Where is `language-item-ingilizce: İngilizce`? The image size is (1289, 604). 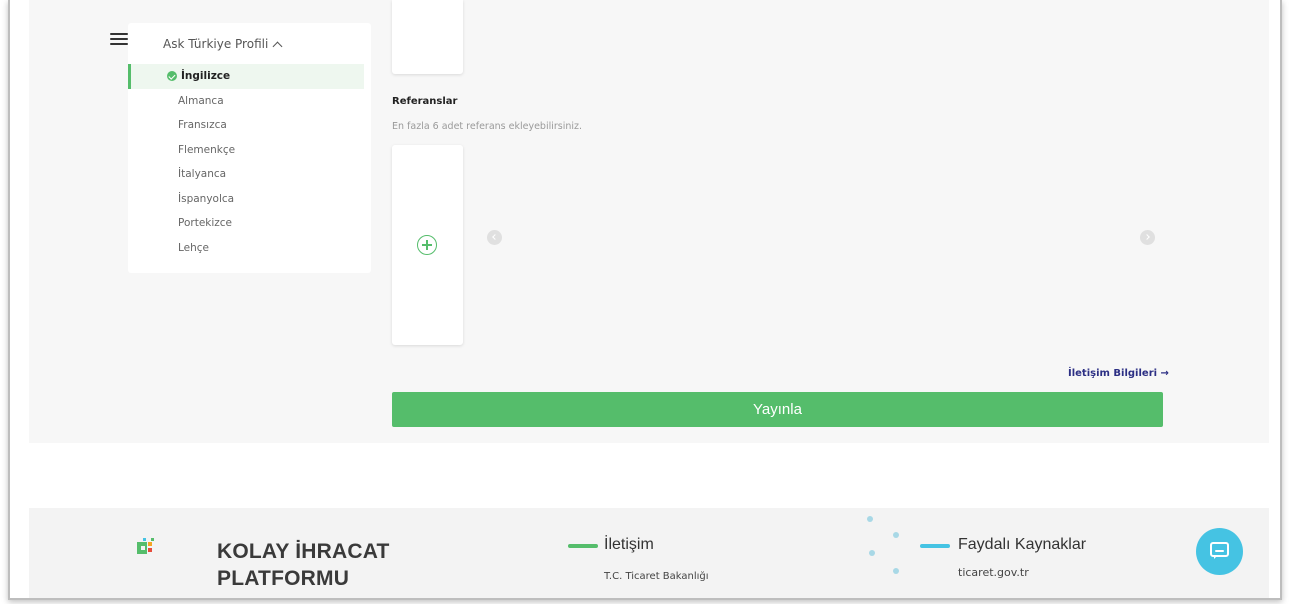
language-item-ingilizce: İngilizce is located at coordinates (246, 76).